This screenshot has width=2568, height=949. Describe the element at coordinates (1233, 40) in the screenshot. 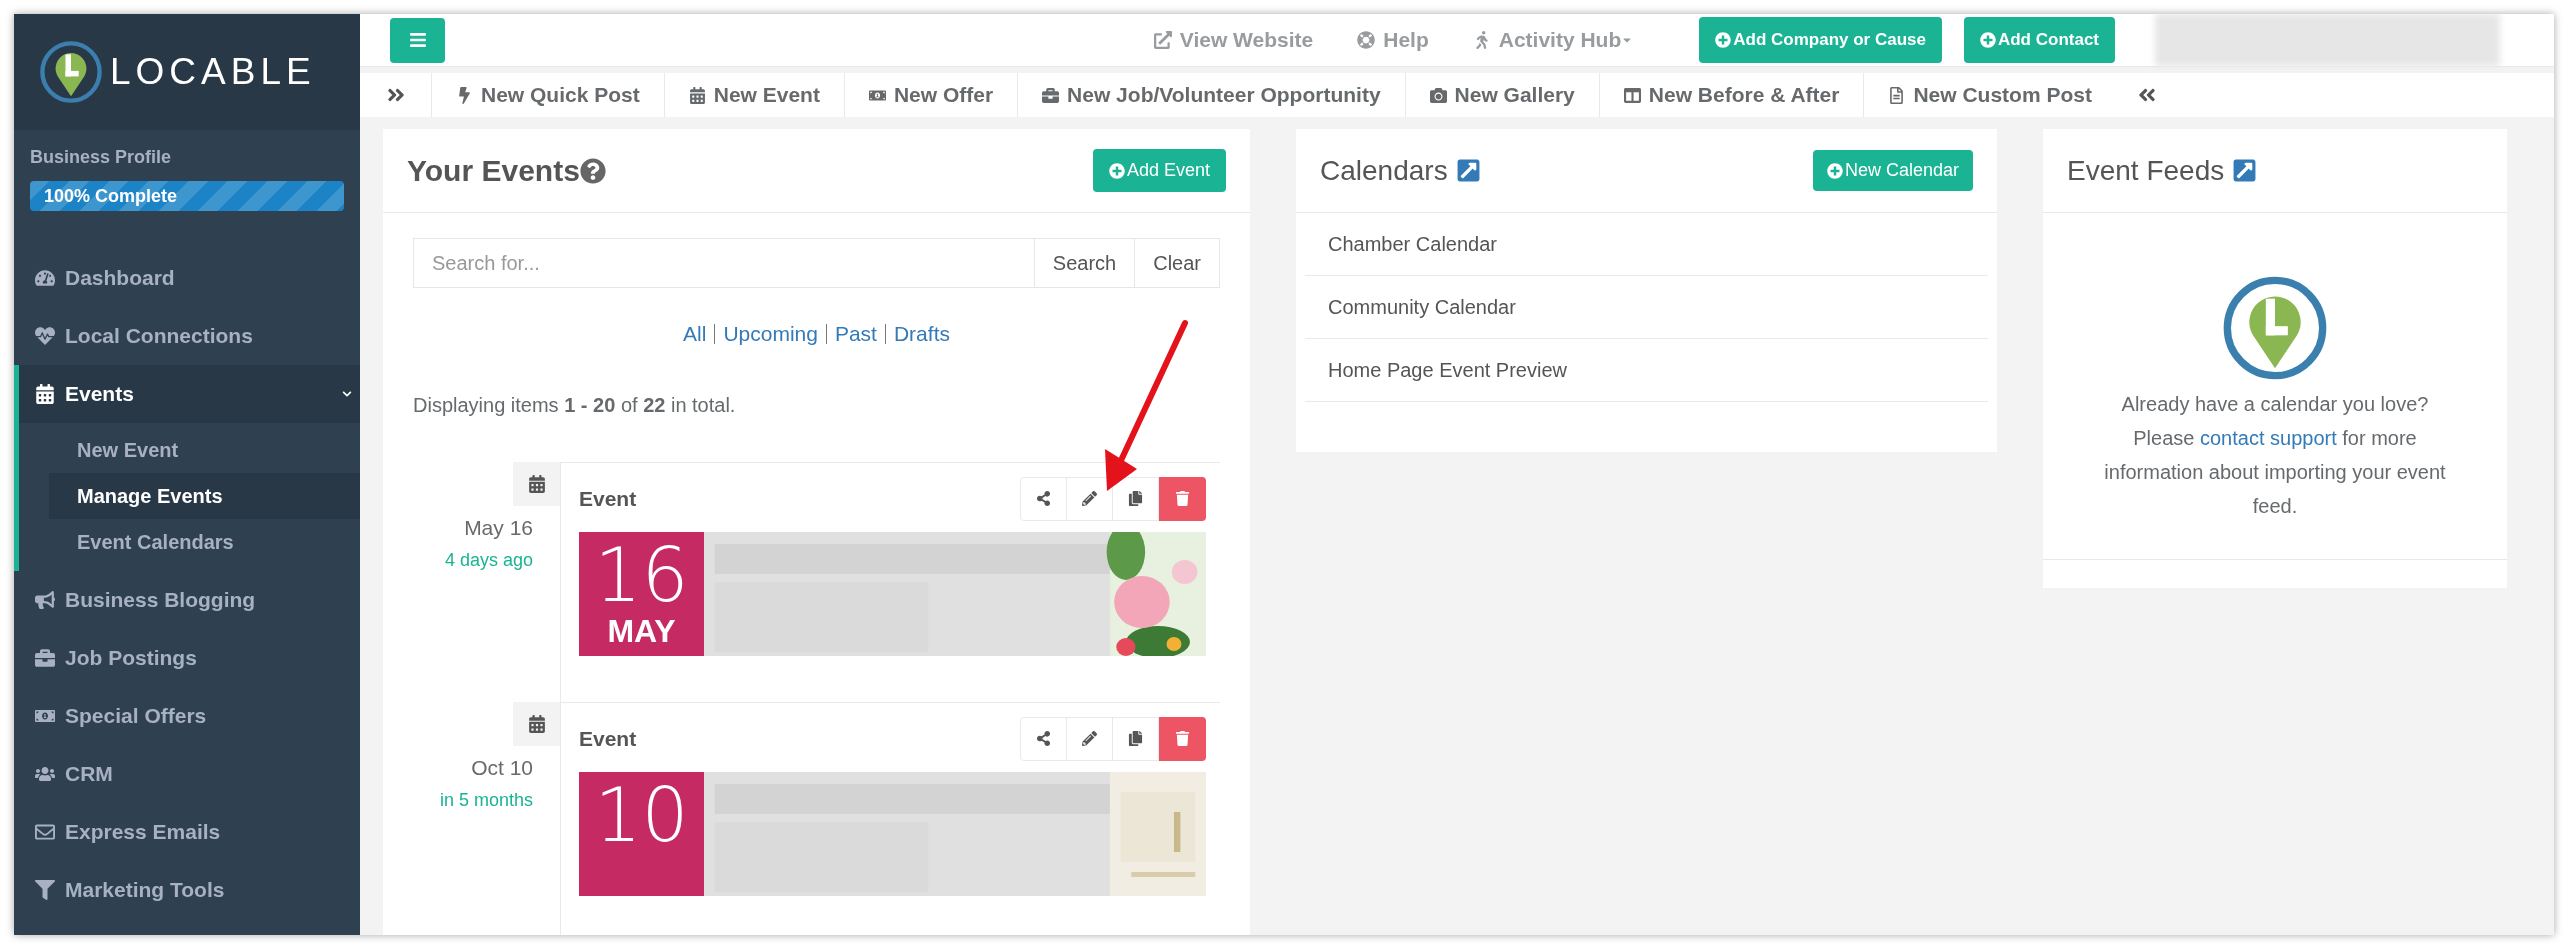

I see `header-link: View Website` at that location.